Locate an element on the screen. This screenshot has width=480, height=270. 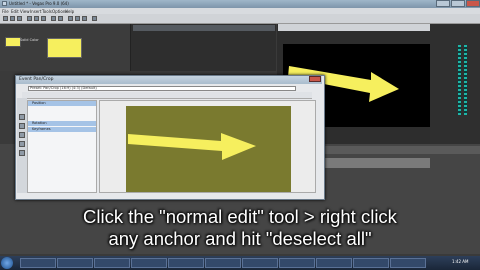
maximize-button is located at coordinates (458, 3).